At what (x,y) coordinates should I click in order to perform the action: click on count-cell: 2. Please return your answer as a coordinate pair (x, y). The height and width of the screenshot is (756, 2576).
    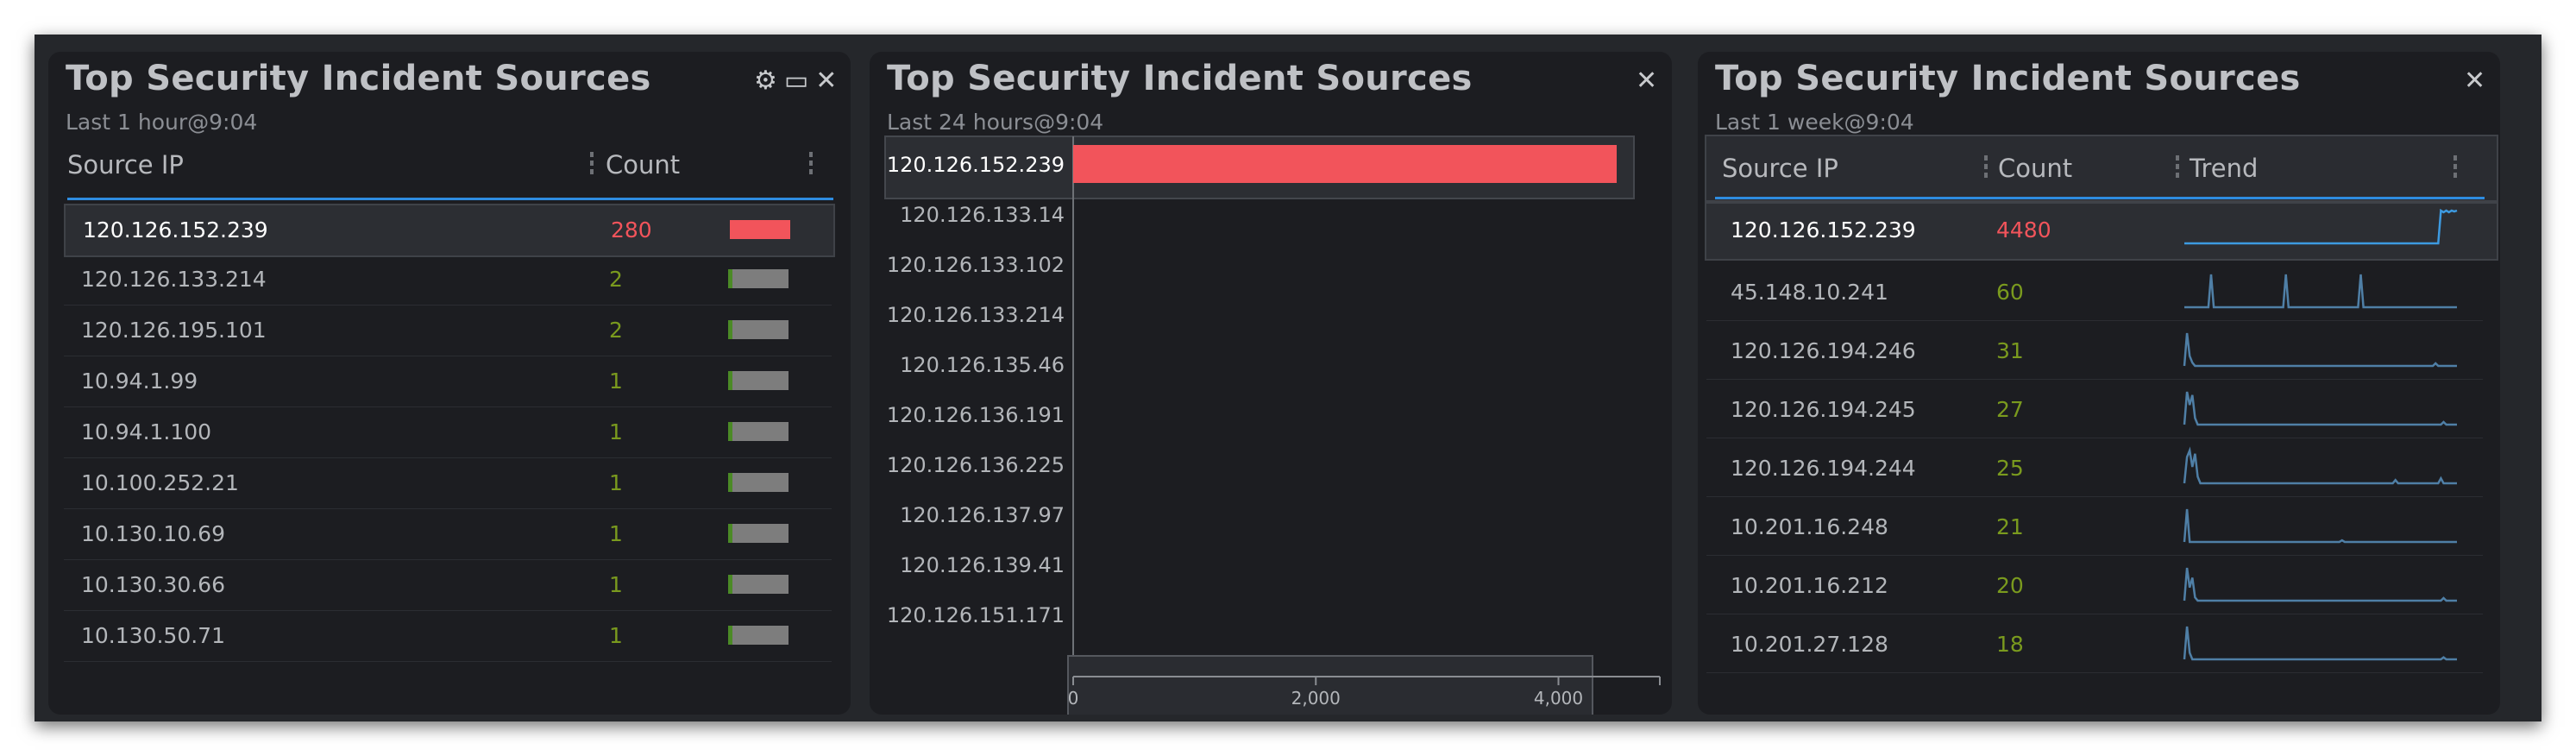
    Looking at the image, I should click on (616, 280).